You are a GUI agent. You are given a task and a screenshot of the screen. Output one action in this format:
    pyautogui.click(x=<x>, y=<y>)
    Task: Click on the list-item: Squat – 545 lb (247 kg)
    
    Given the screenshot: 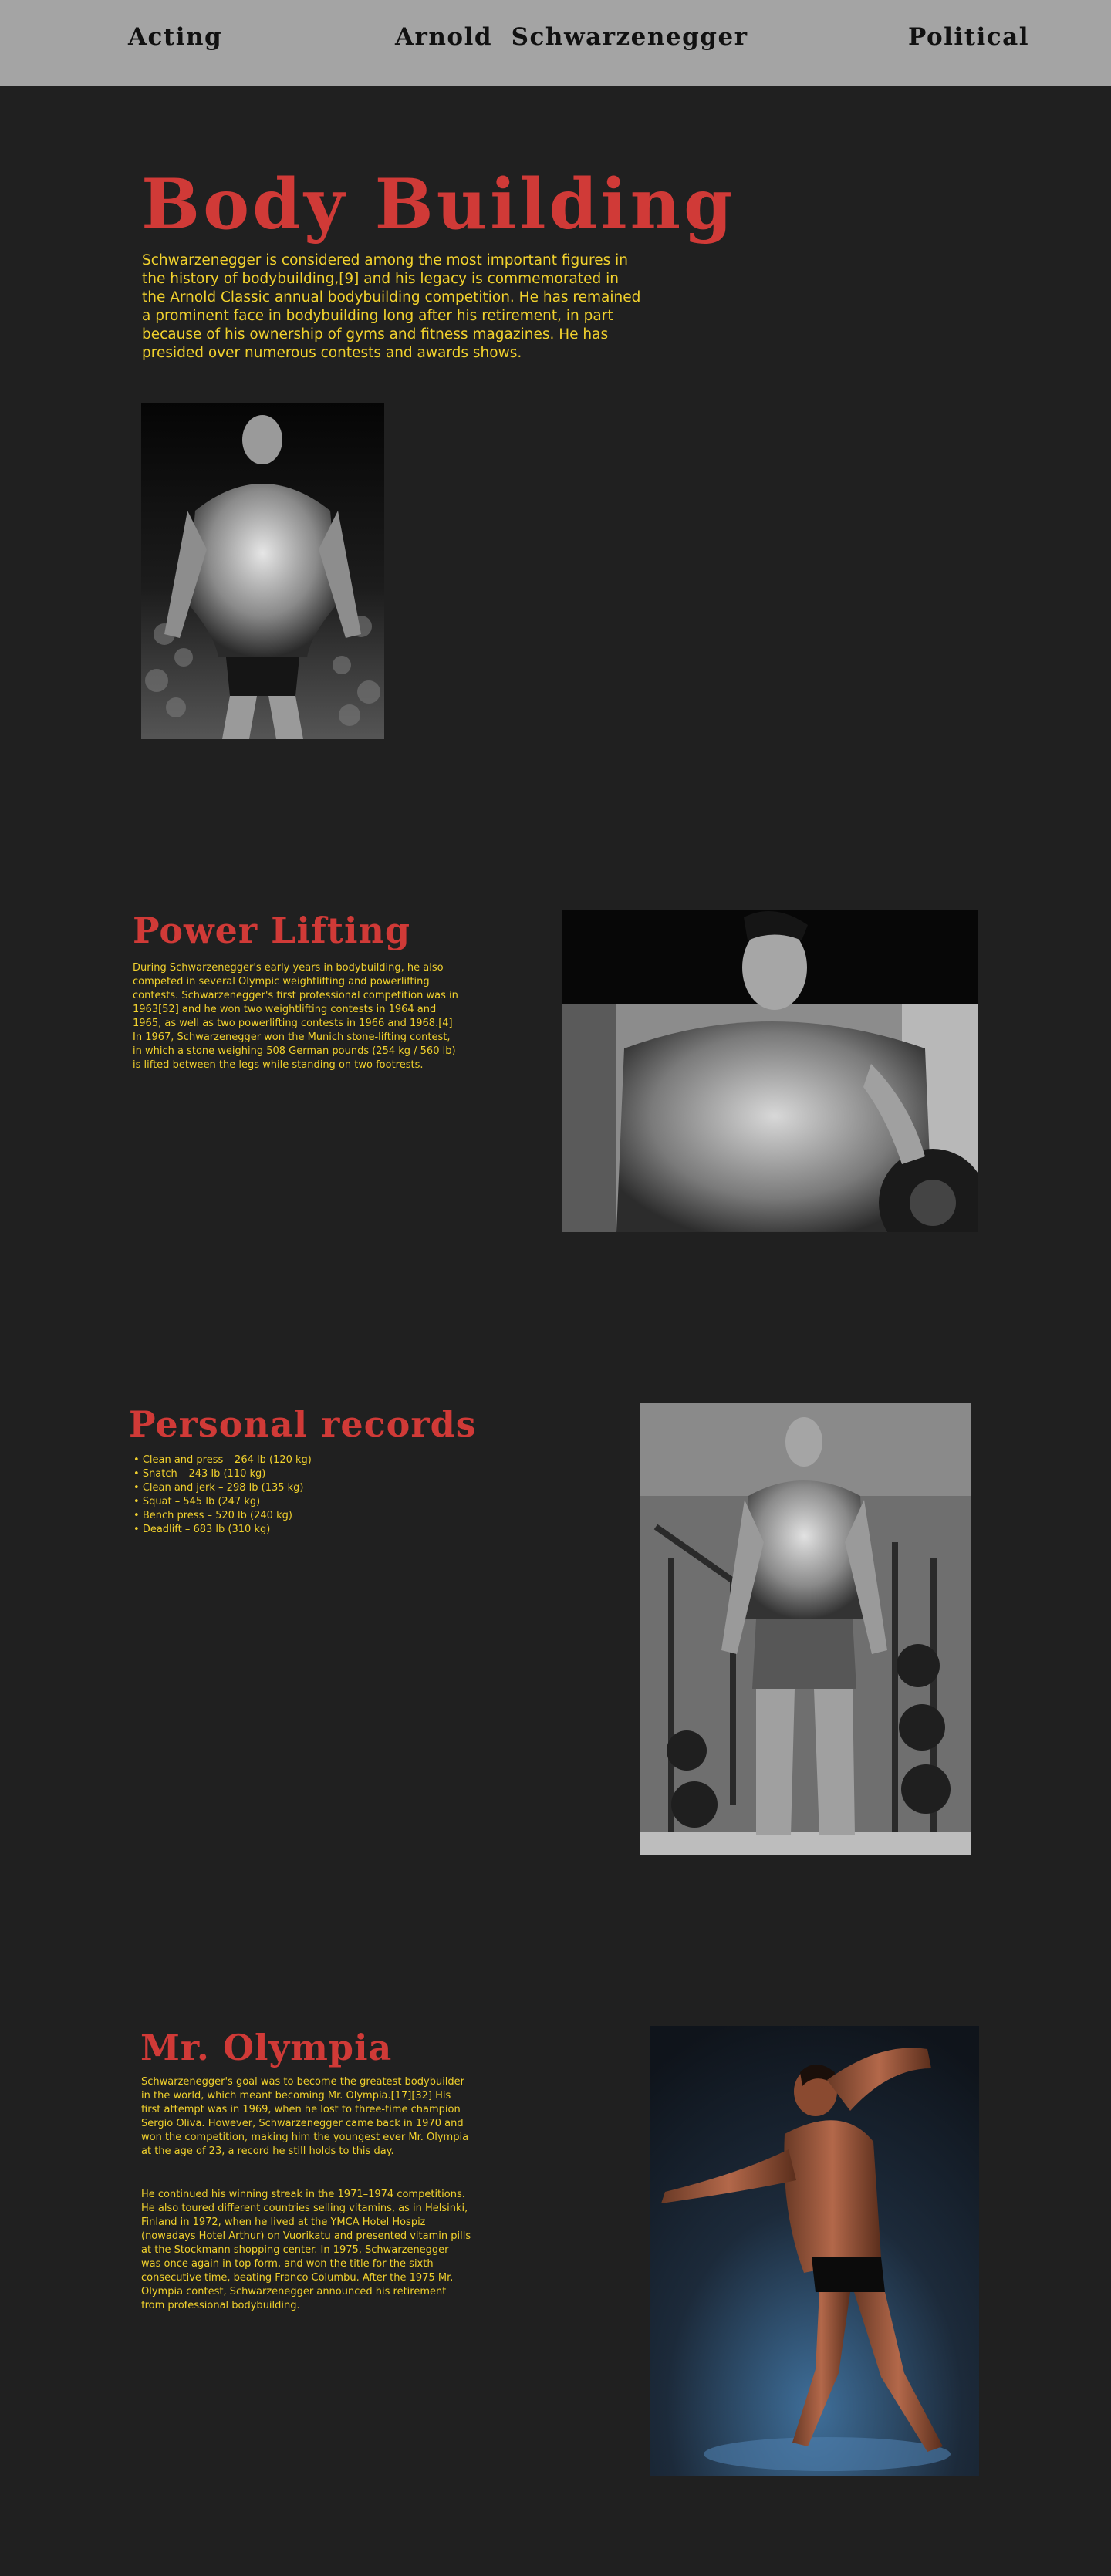 What is the action you would take?
    pyautogui.click(x=295, y=1502)
    